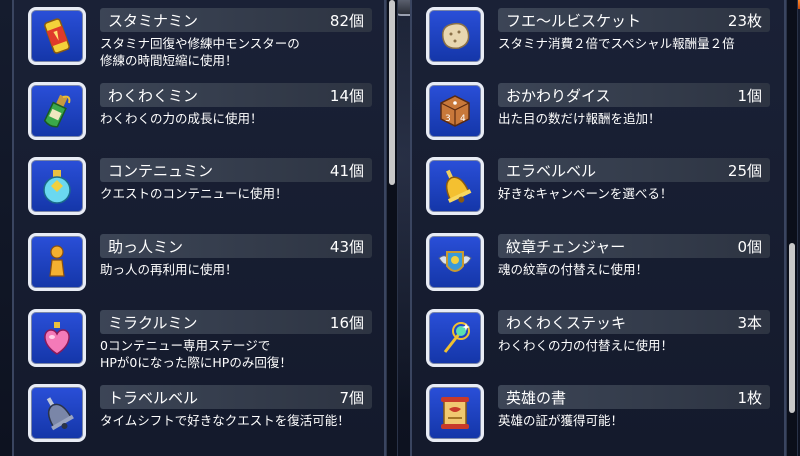 The height and width of the screenshot is (456, 800). I want to click on desc-line: わくわくの力の成長に使用！, so click(181, 118).